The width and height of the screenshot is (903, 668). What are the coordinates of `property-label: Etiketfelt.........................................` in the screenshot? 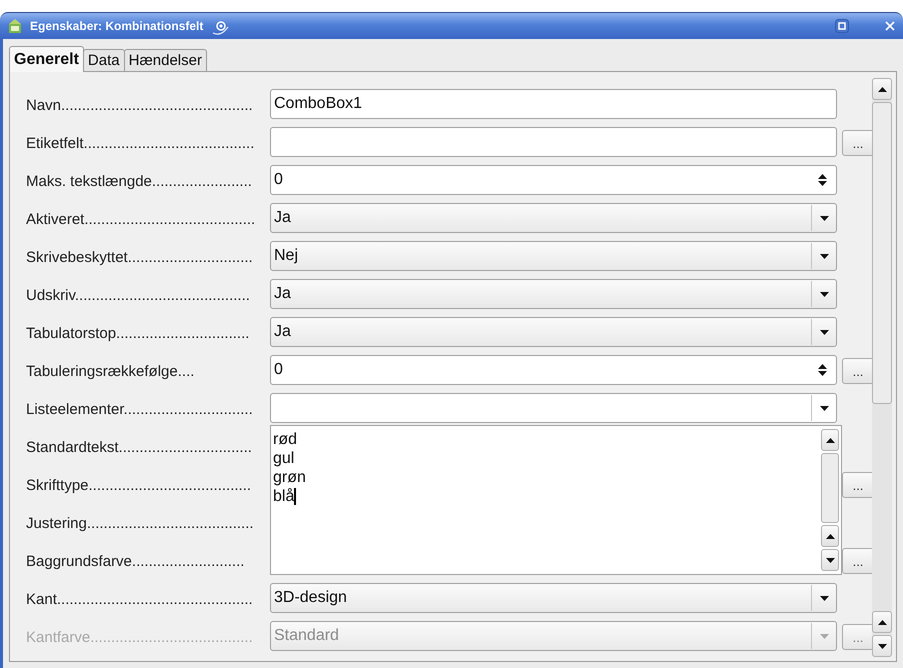 It's located at (141, 143).